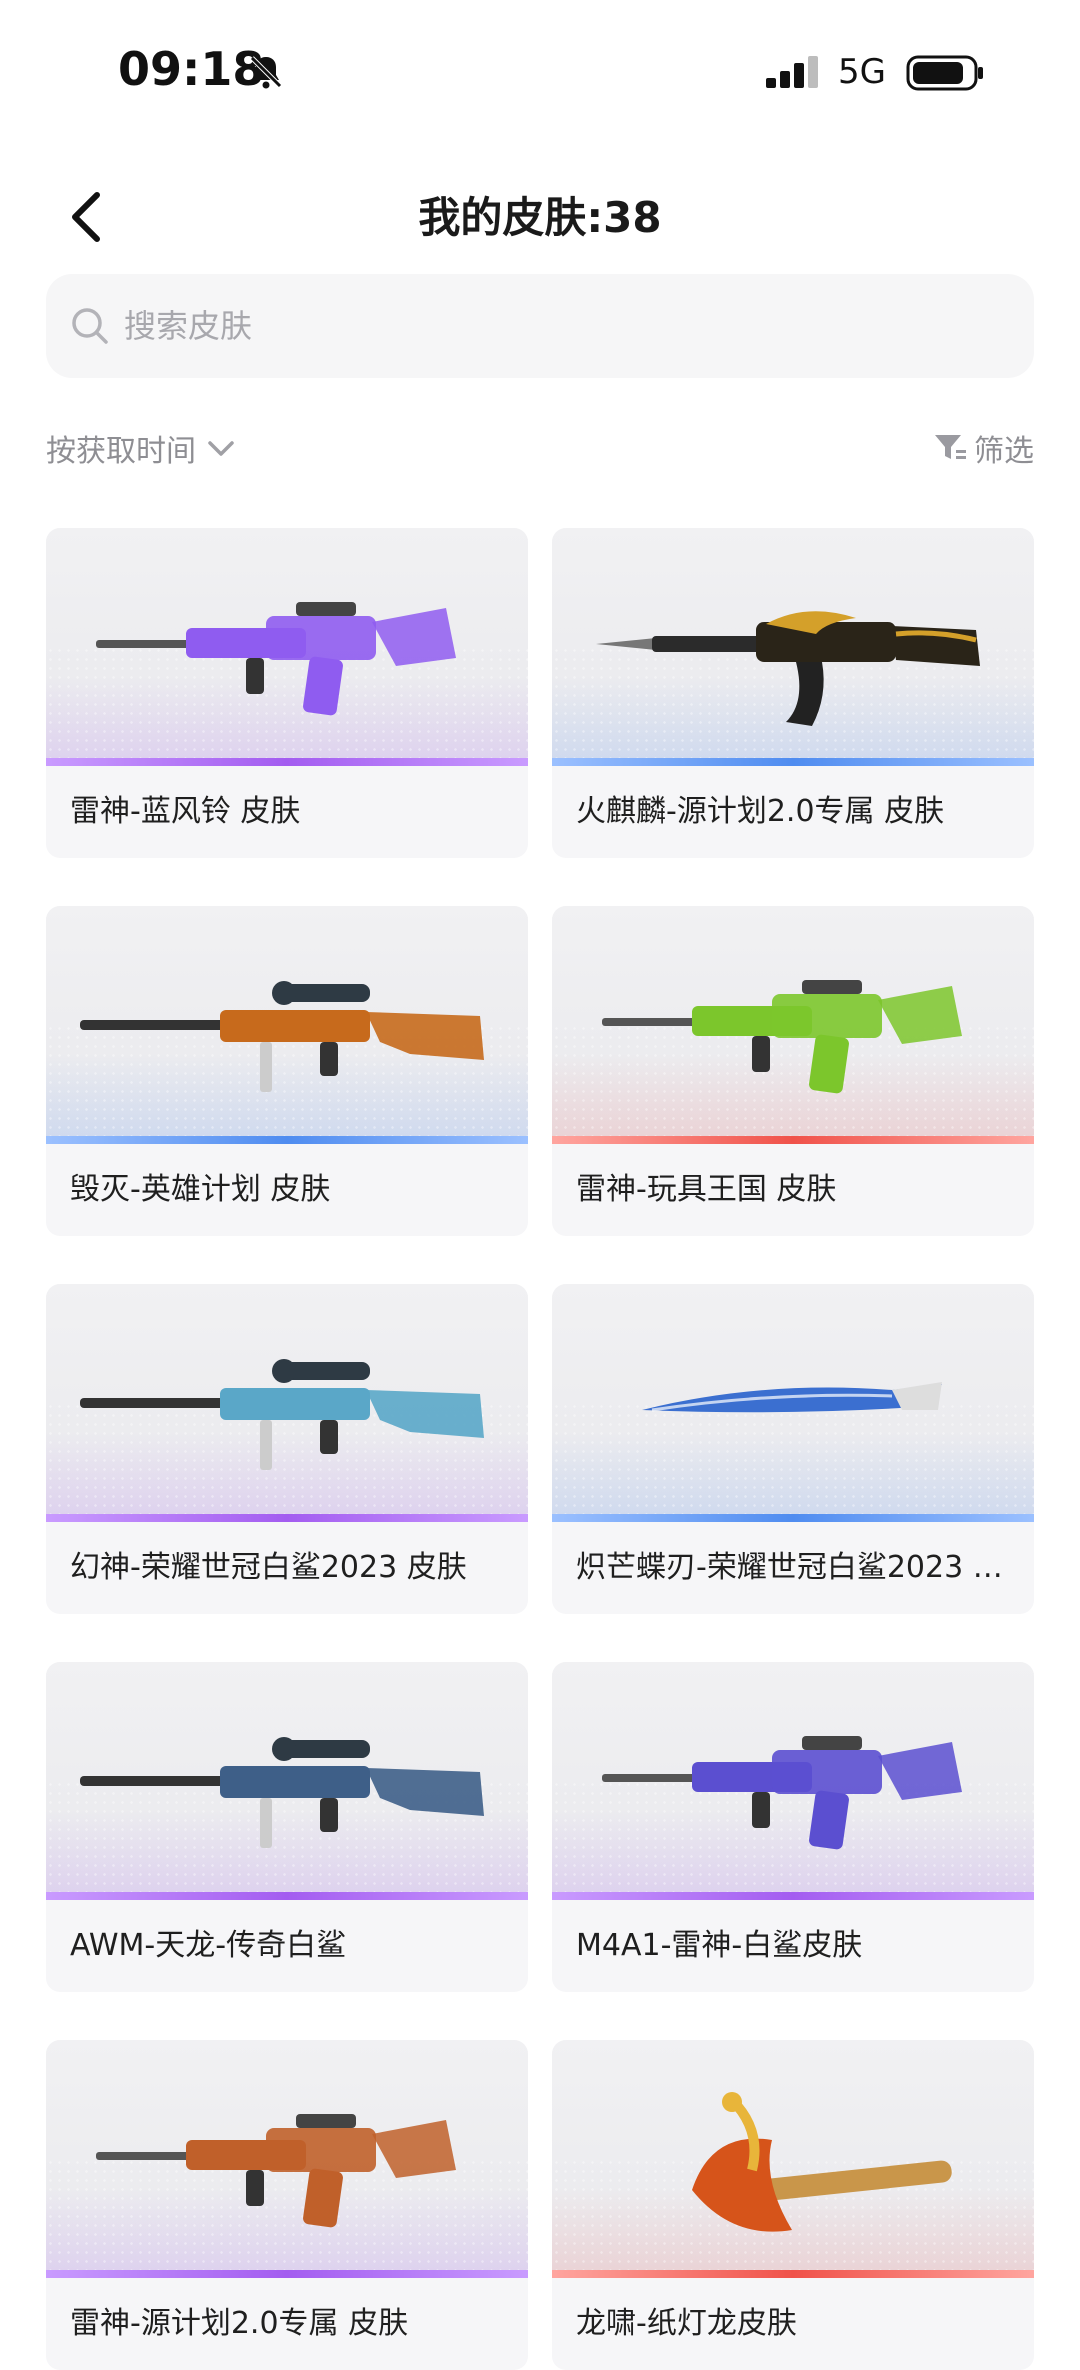 The image size is (1080, 2370). What do you see at coordinates (792, 72) in the screenshot?
I see `signal-icon` at bounding box center [792, 72].